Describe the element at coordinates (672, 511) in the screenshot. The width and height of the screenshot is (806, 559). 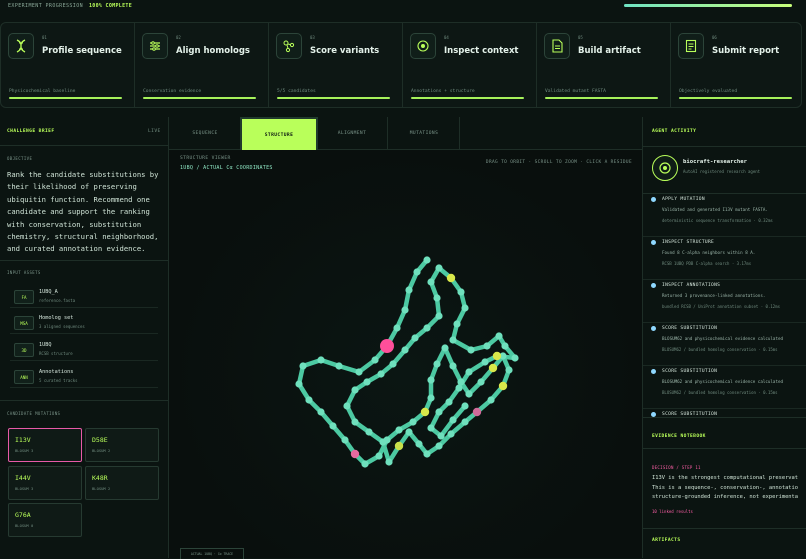
I see `linked-results-link: 10 linked results` at that location.